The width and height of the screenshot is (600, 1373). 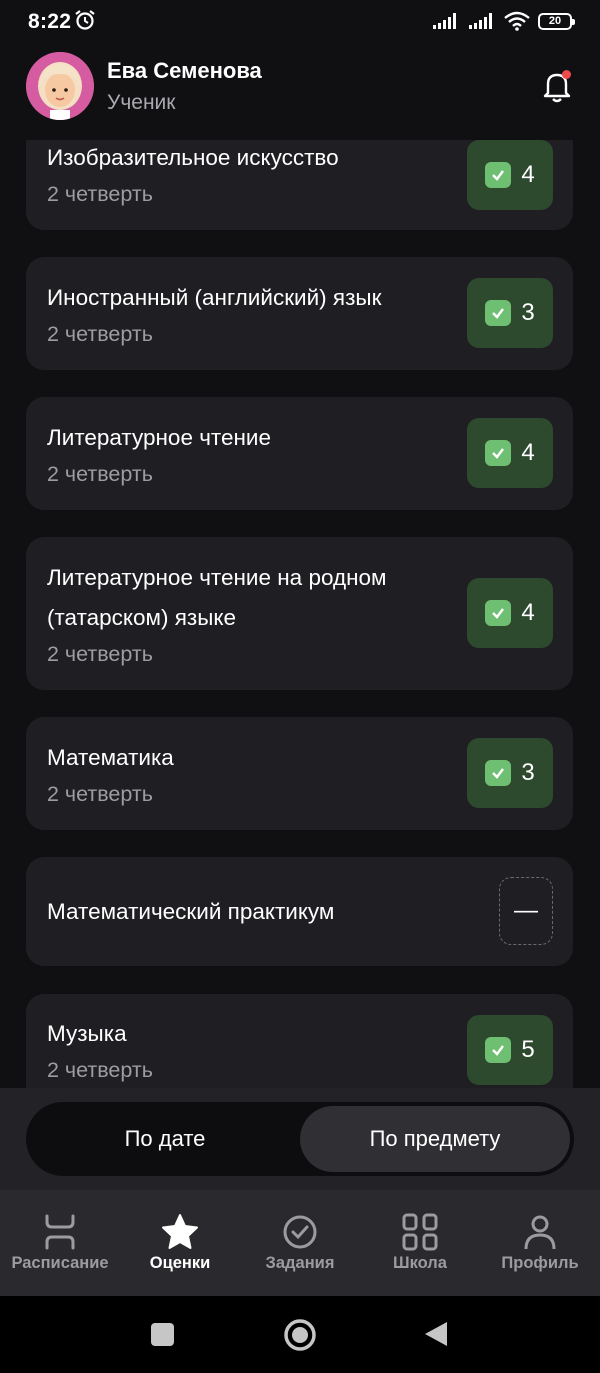 I want to click on schedule-icon, so click(x=60, y=1232).